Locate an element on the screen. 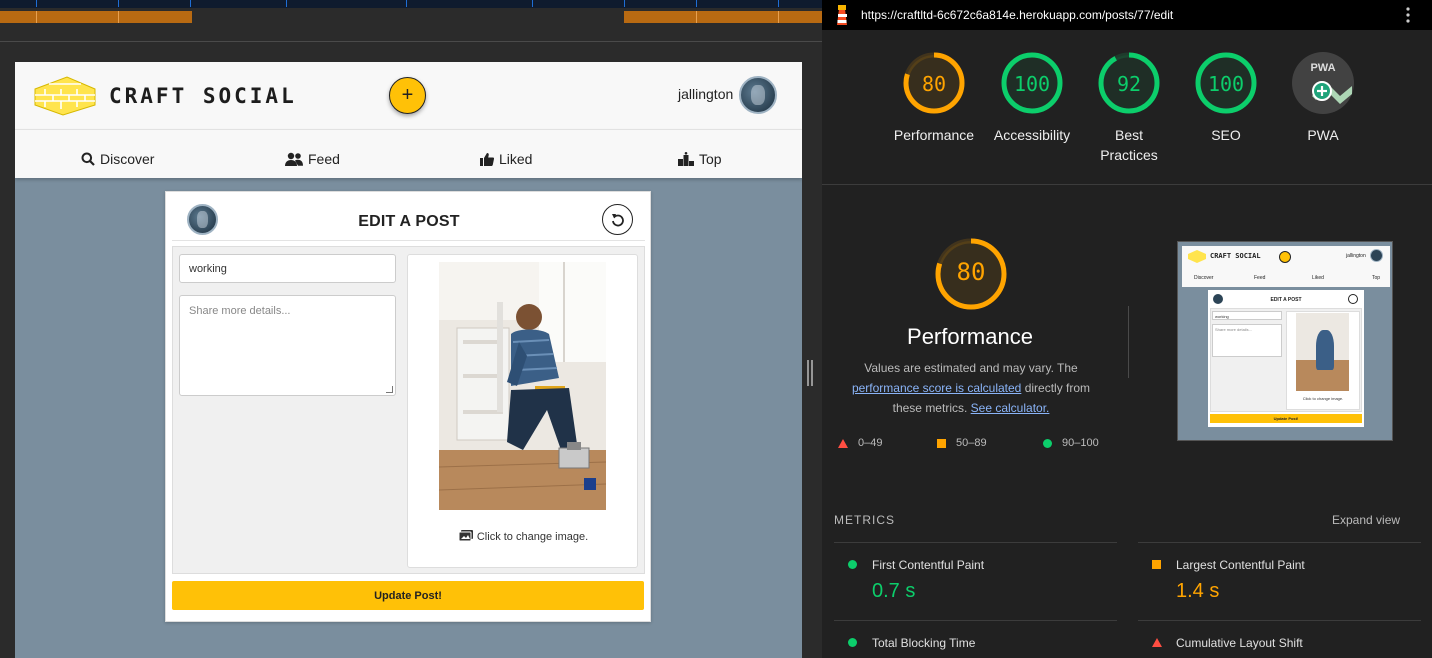  score-value: 80 is located at coordinates (934, 84).